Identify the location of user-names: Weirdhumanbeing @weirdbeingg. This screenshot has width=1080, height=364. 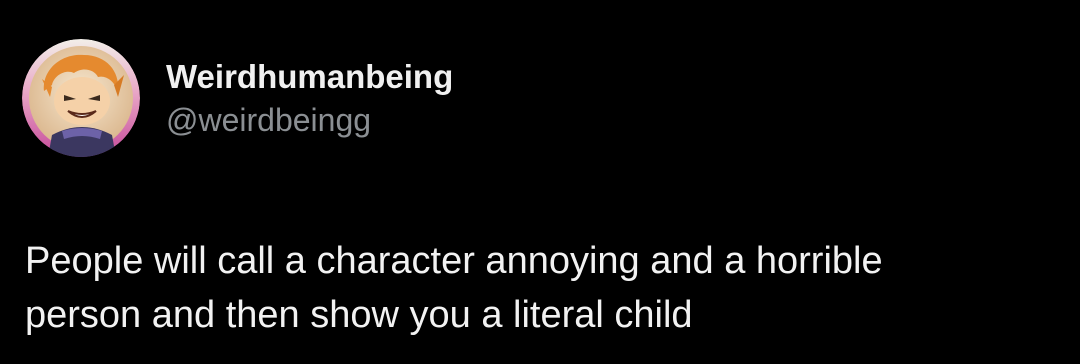
(309, 98).